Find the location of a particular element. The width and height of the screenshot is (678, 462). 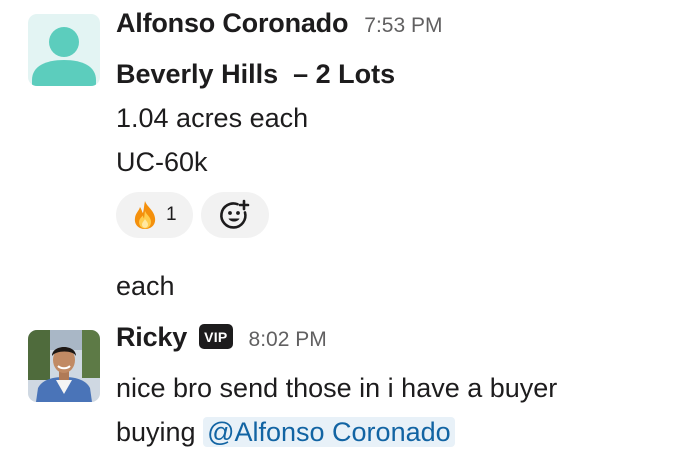

user-photo-icon is located at coordinates (64, 366).